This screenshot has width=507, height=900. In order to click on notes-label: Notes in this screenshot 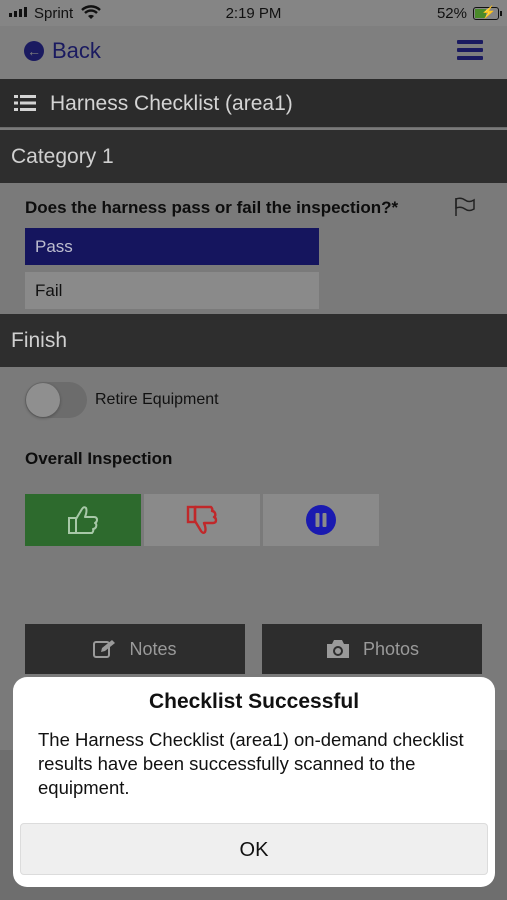, I will do `click(153, 648)`.